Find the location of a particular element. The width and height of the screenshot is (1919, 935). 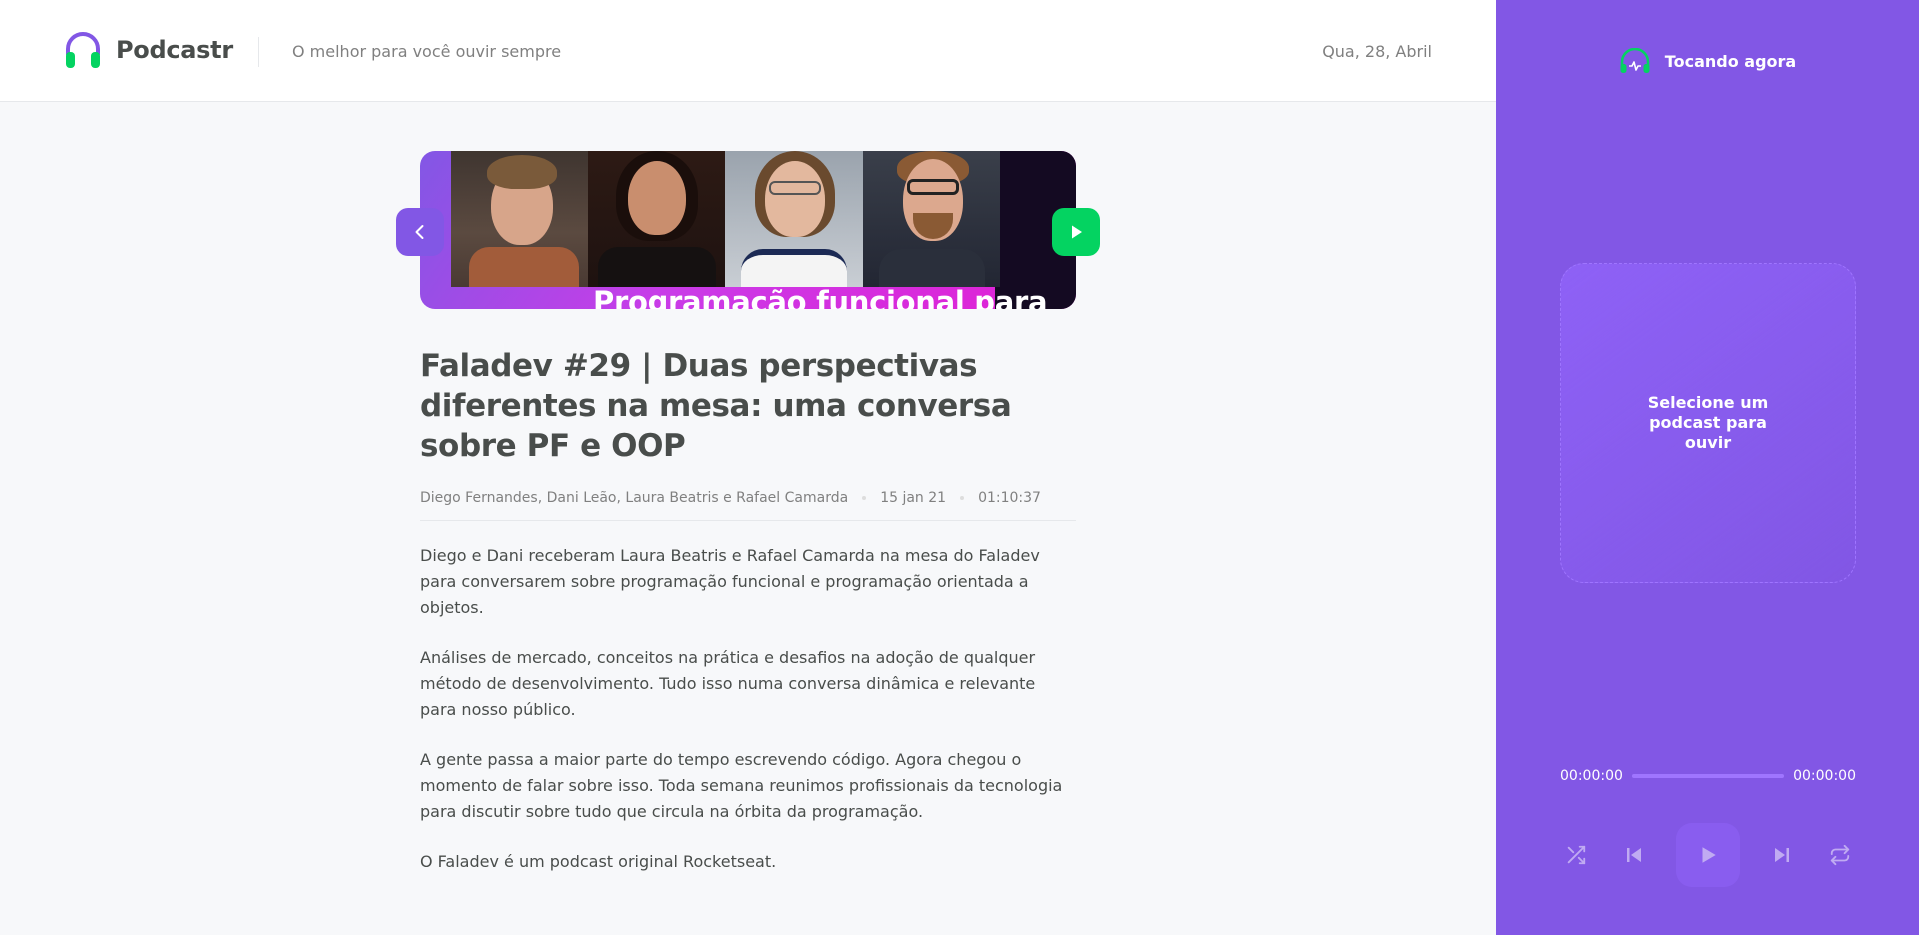

total-time: 00:00:00 is located at coordinates (1824, 776).